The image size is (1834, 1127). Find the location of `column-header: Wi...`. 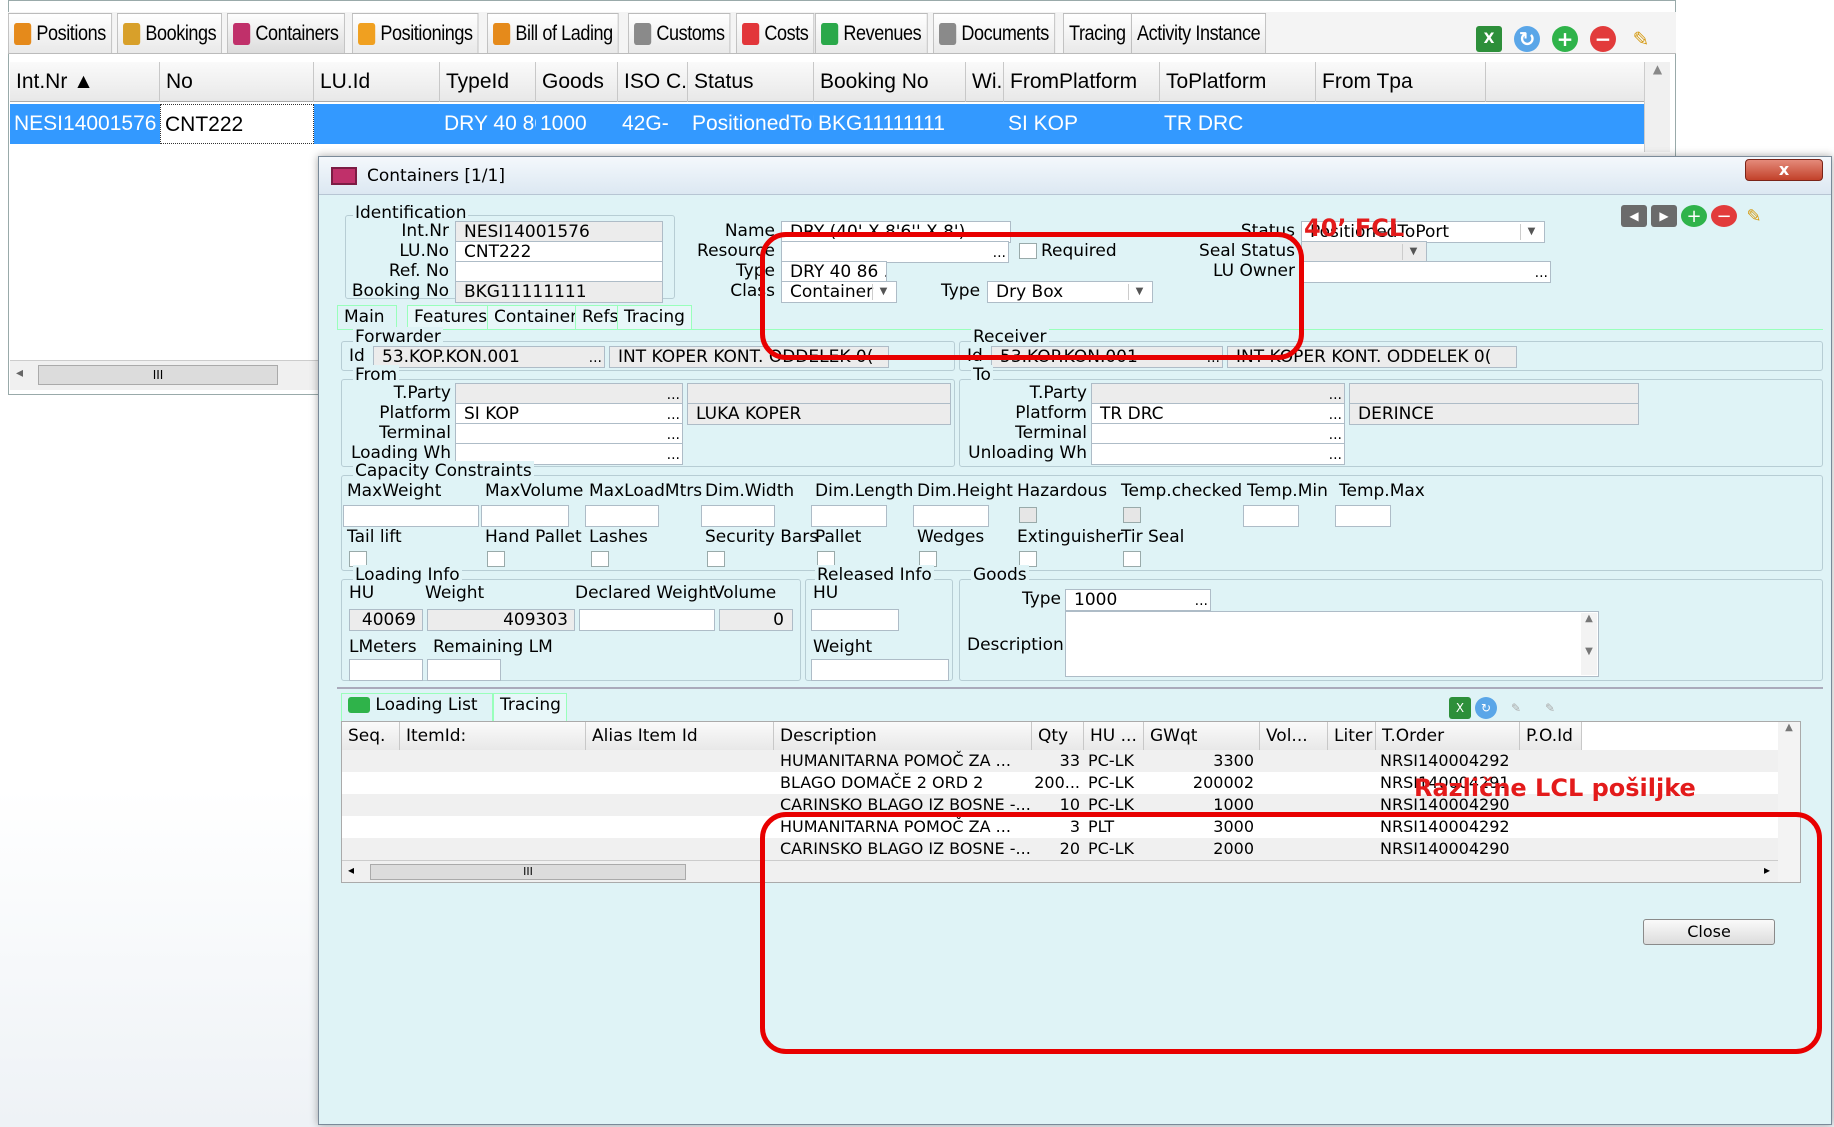

column-header: Wi... is located at coordinates (985, 82).